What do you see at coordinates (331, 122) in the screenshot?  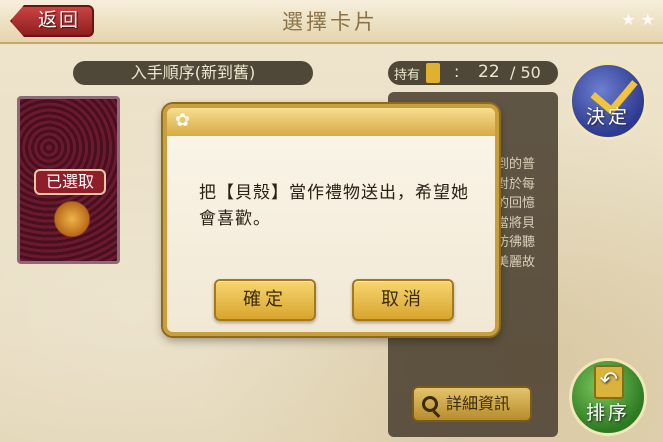 I see `dialog-header: ✿` at bounding box center [331, 122].